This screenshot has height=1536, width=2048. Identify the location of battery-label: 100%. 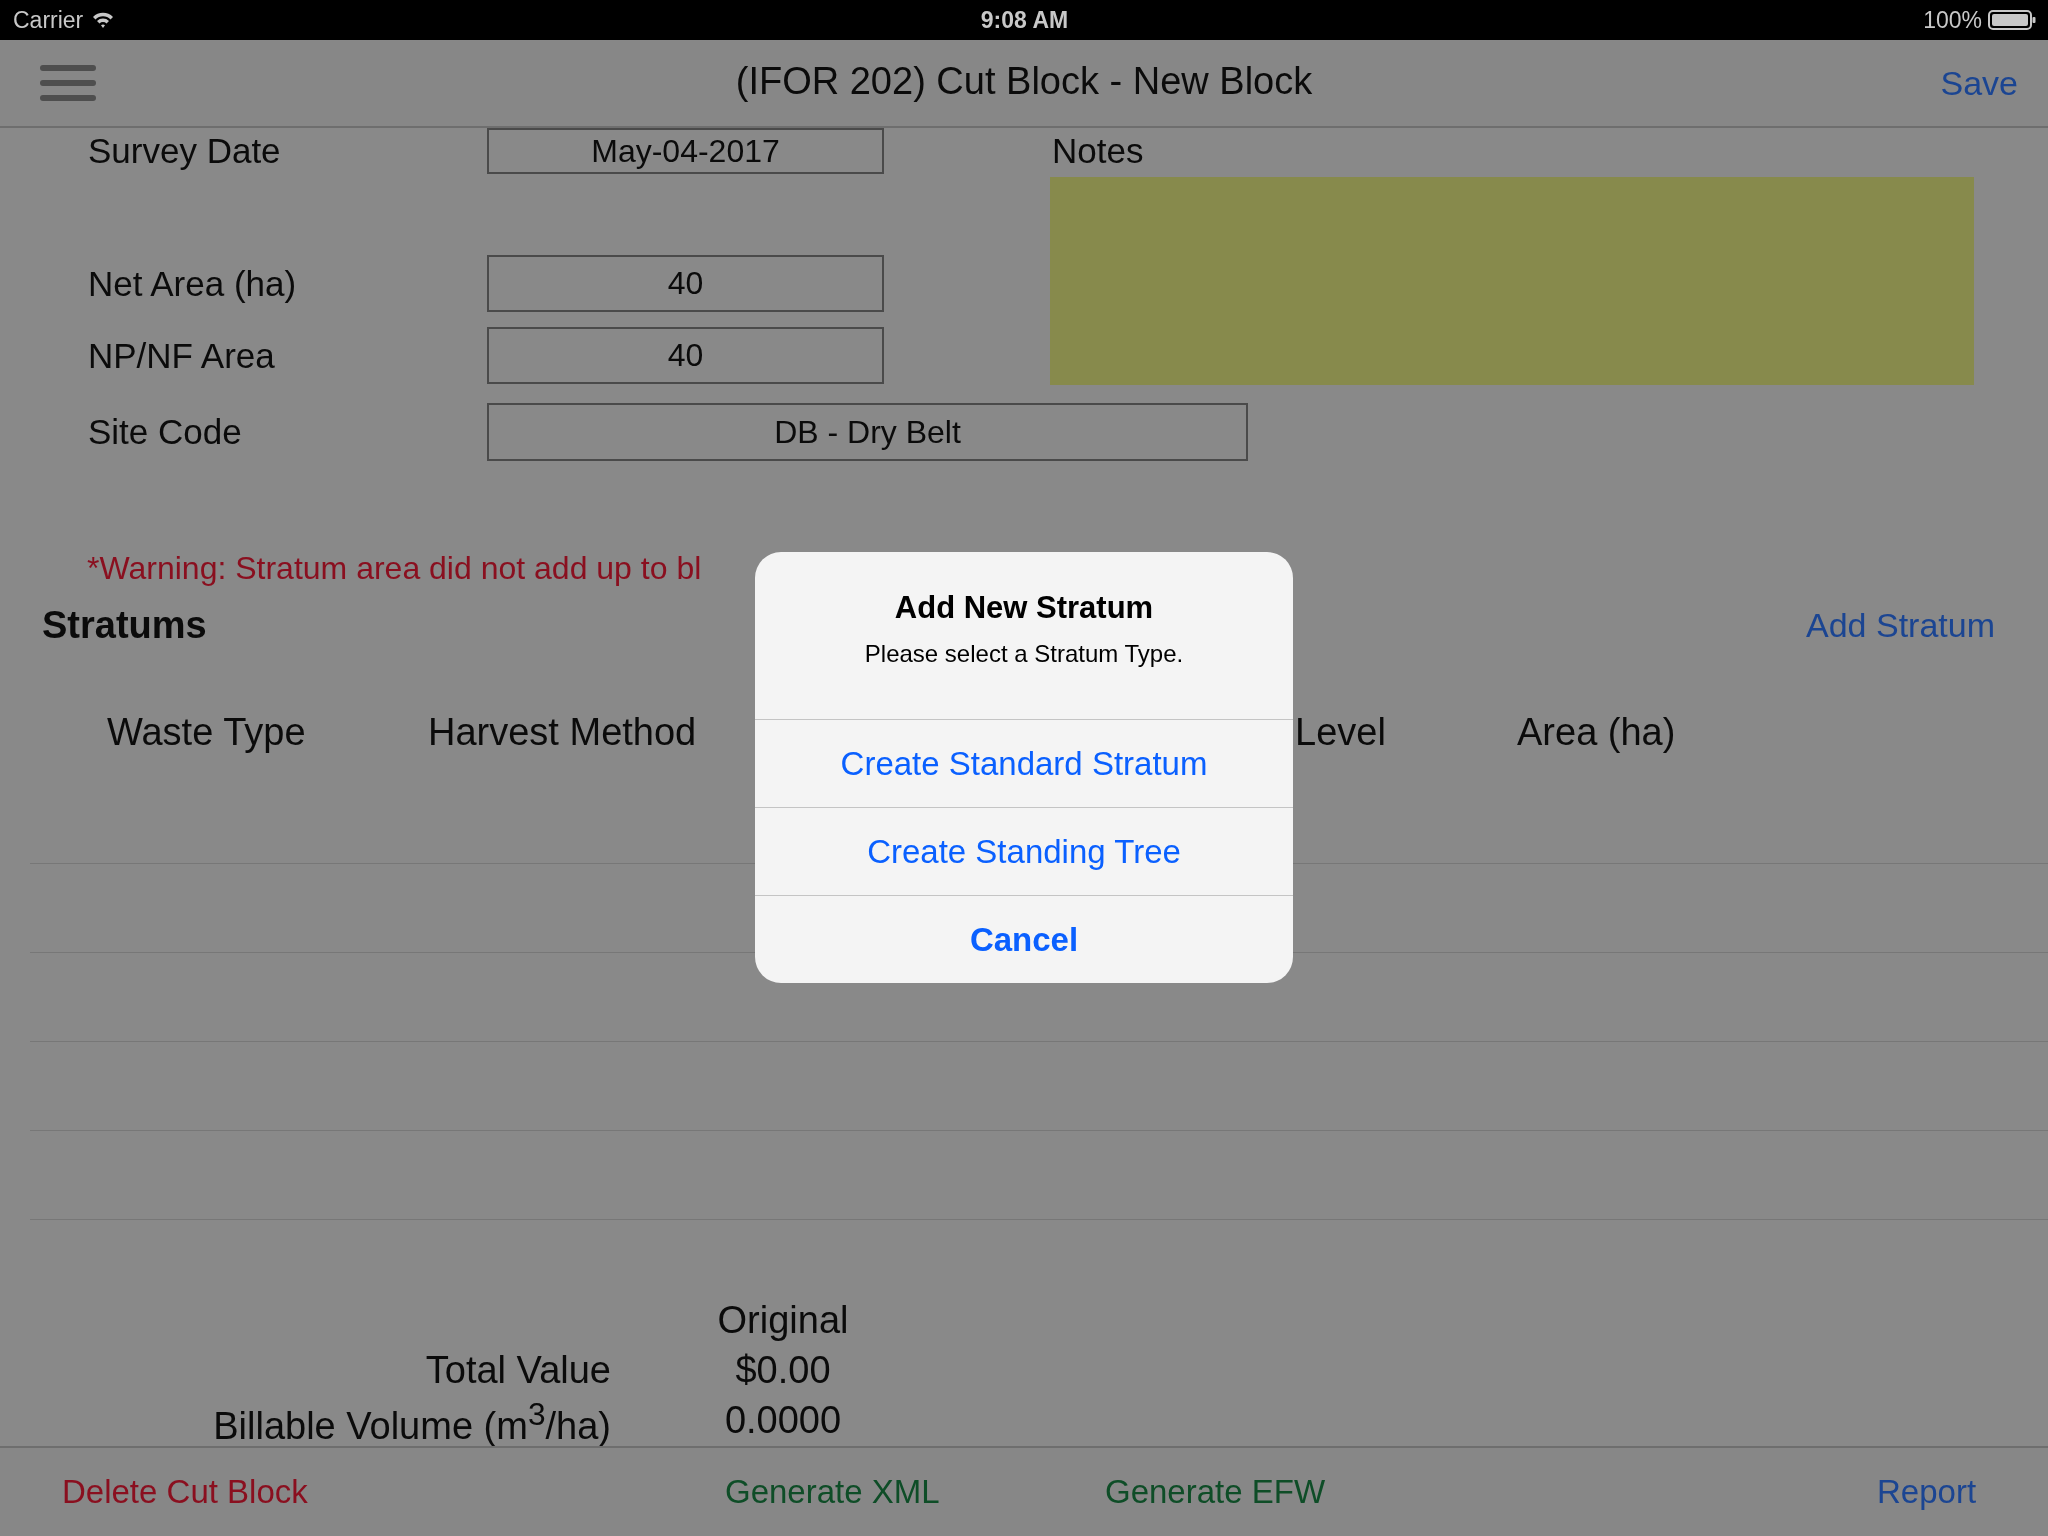
(1952, 20).